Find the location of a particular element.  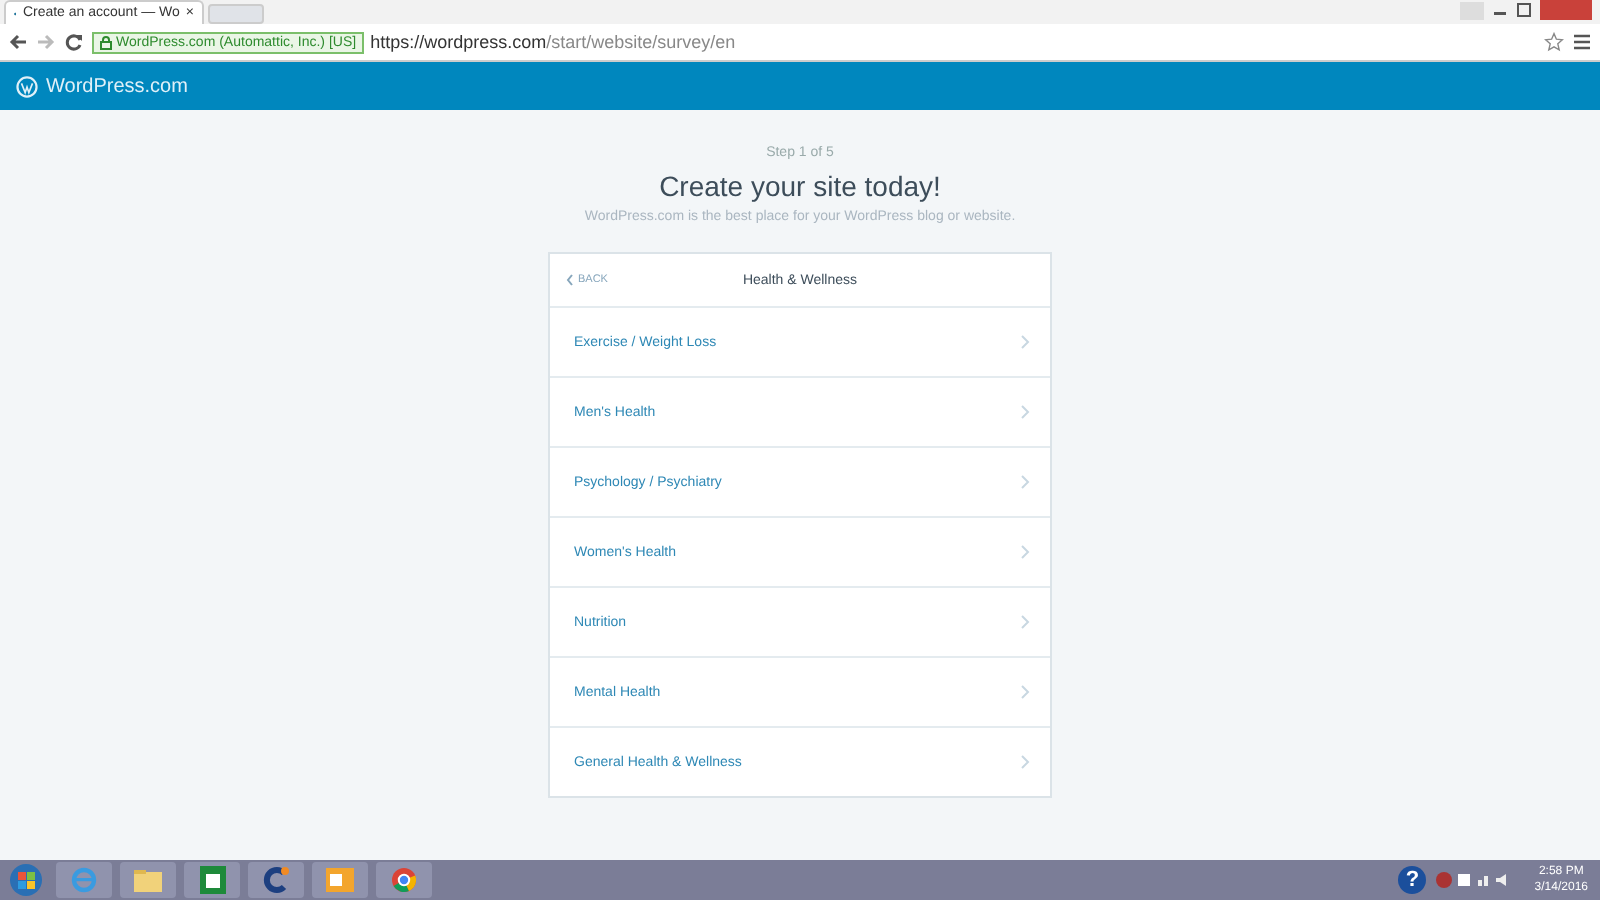

page-title: Create your site today! is located at coordinates (800, 186).